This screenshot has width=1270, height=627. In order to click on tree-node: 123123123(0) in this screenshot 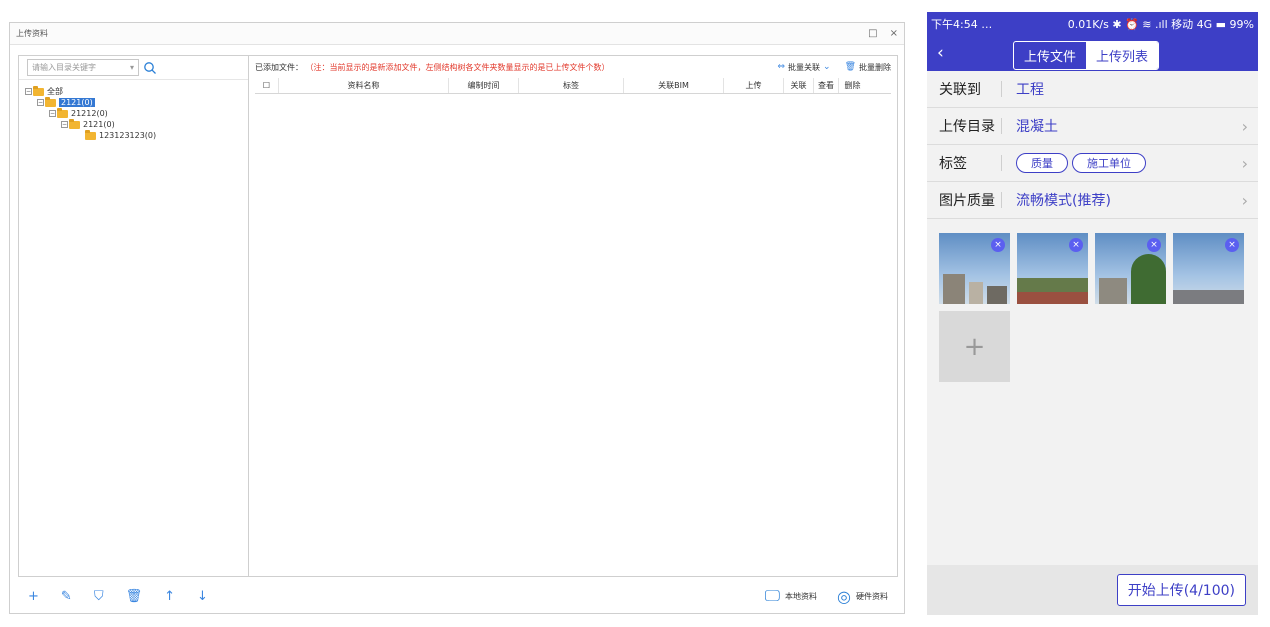, I will do `click(163, 135)`.